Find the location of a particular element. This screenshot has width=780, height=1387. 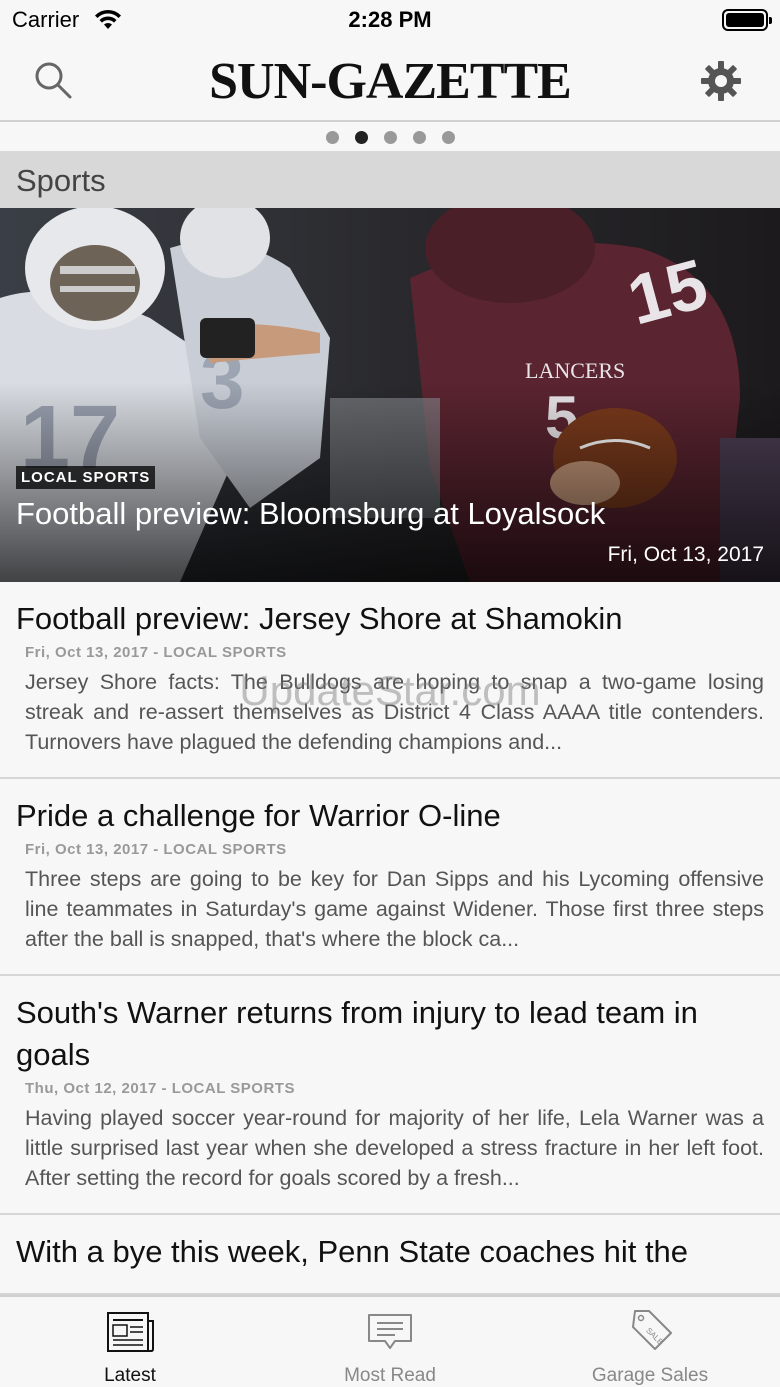

message-icon is located at coordinates (390, 1331).